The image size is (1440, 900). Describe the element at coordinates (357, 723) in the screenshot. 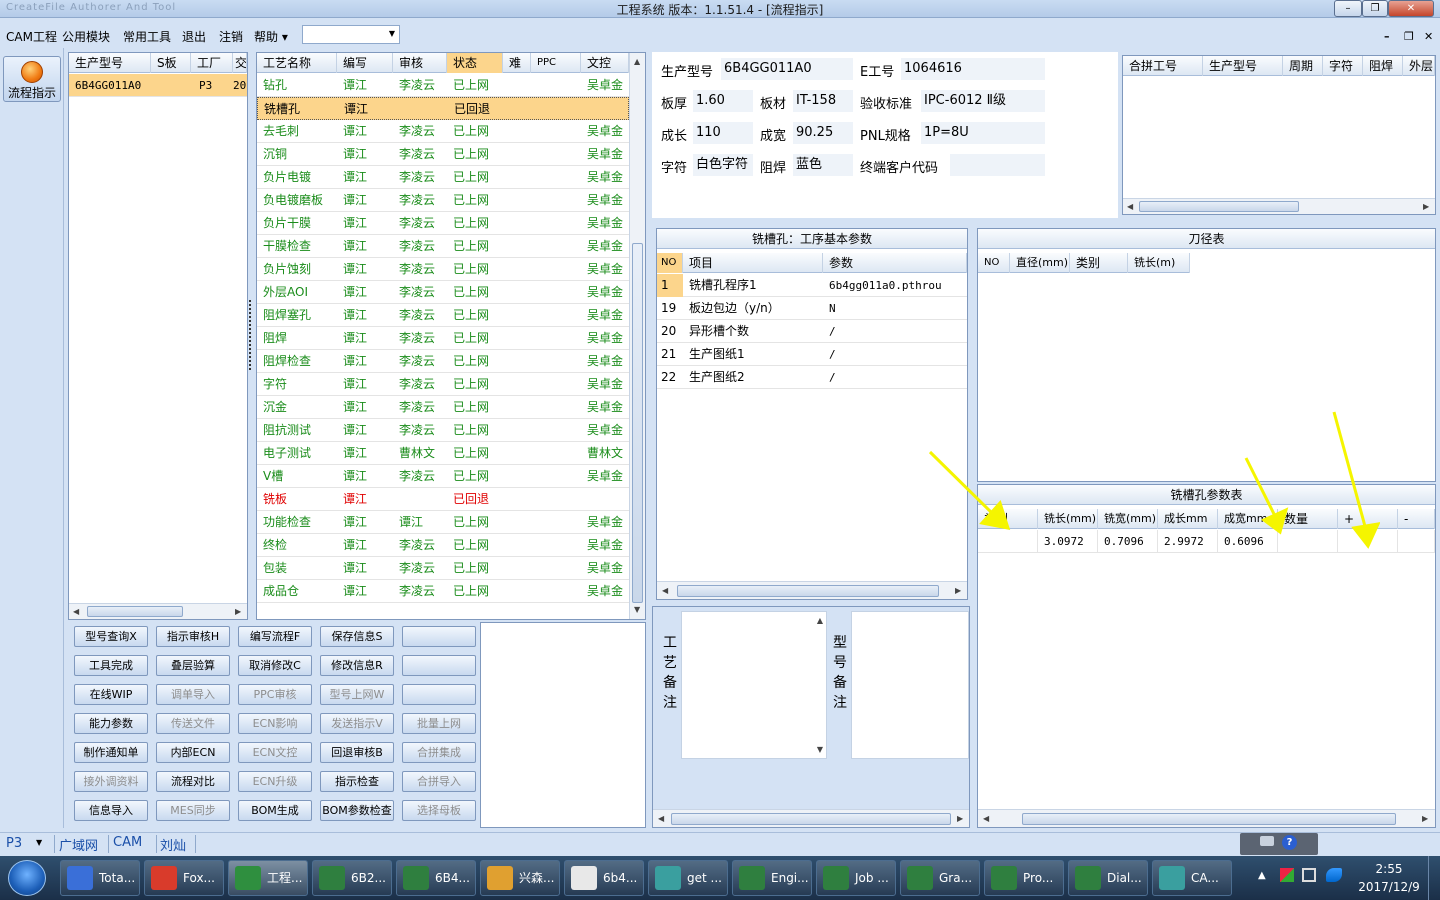

I see `action-button: 发送指示V` at that location.